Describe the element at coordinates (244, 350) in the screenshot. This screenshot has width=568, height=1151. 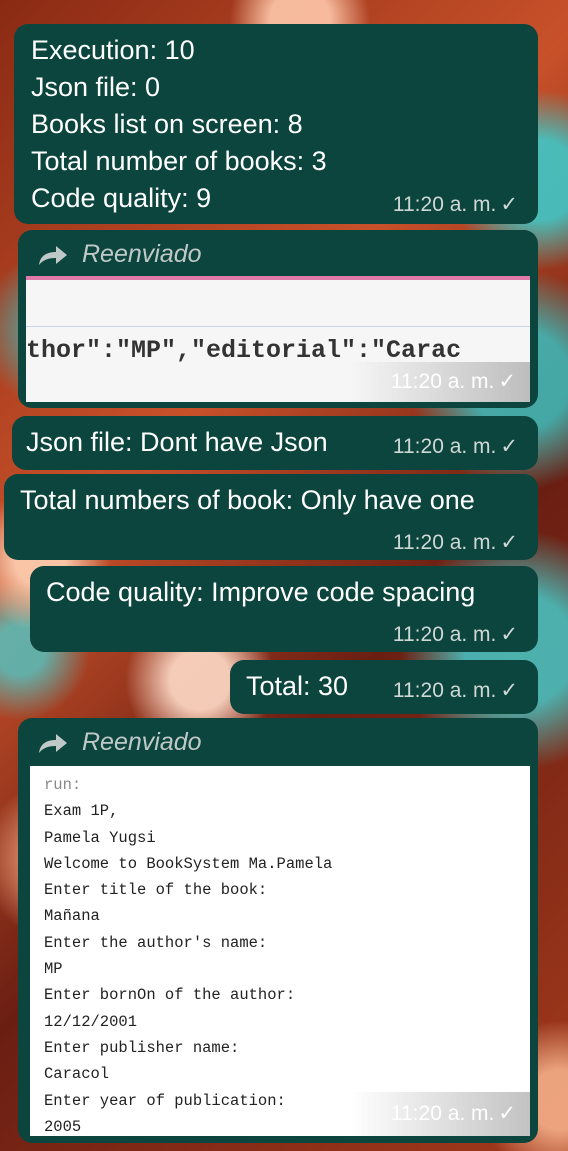
I see `code-snippet: thor":"MP","editorial":"Carac` at that location.